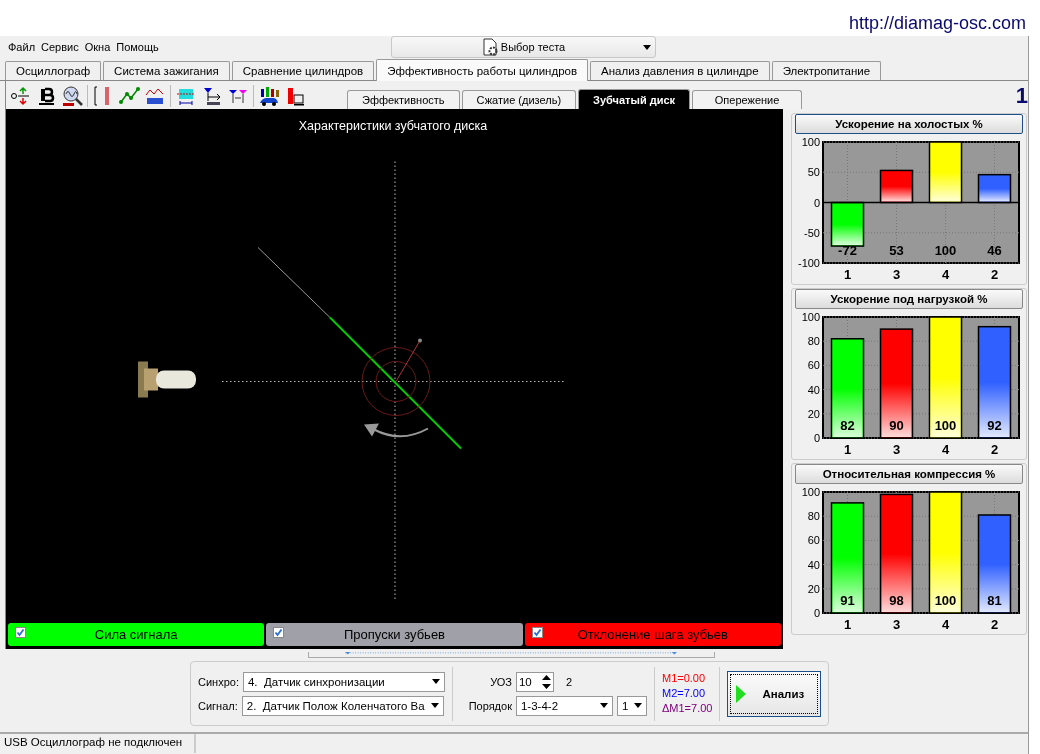  Describe the element at coordinates (847, 425) in the screenshot. I see `value-label: 82` at that location.